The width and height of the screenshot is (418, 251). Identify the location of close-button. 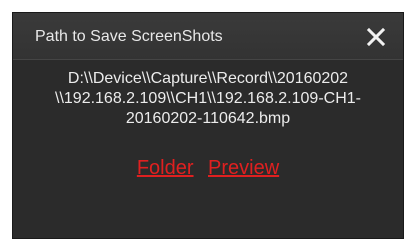
(376, 37).